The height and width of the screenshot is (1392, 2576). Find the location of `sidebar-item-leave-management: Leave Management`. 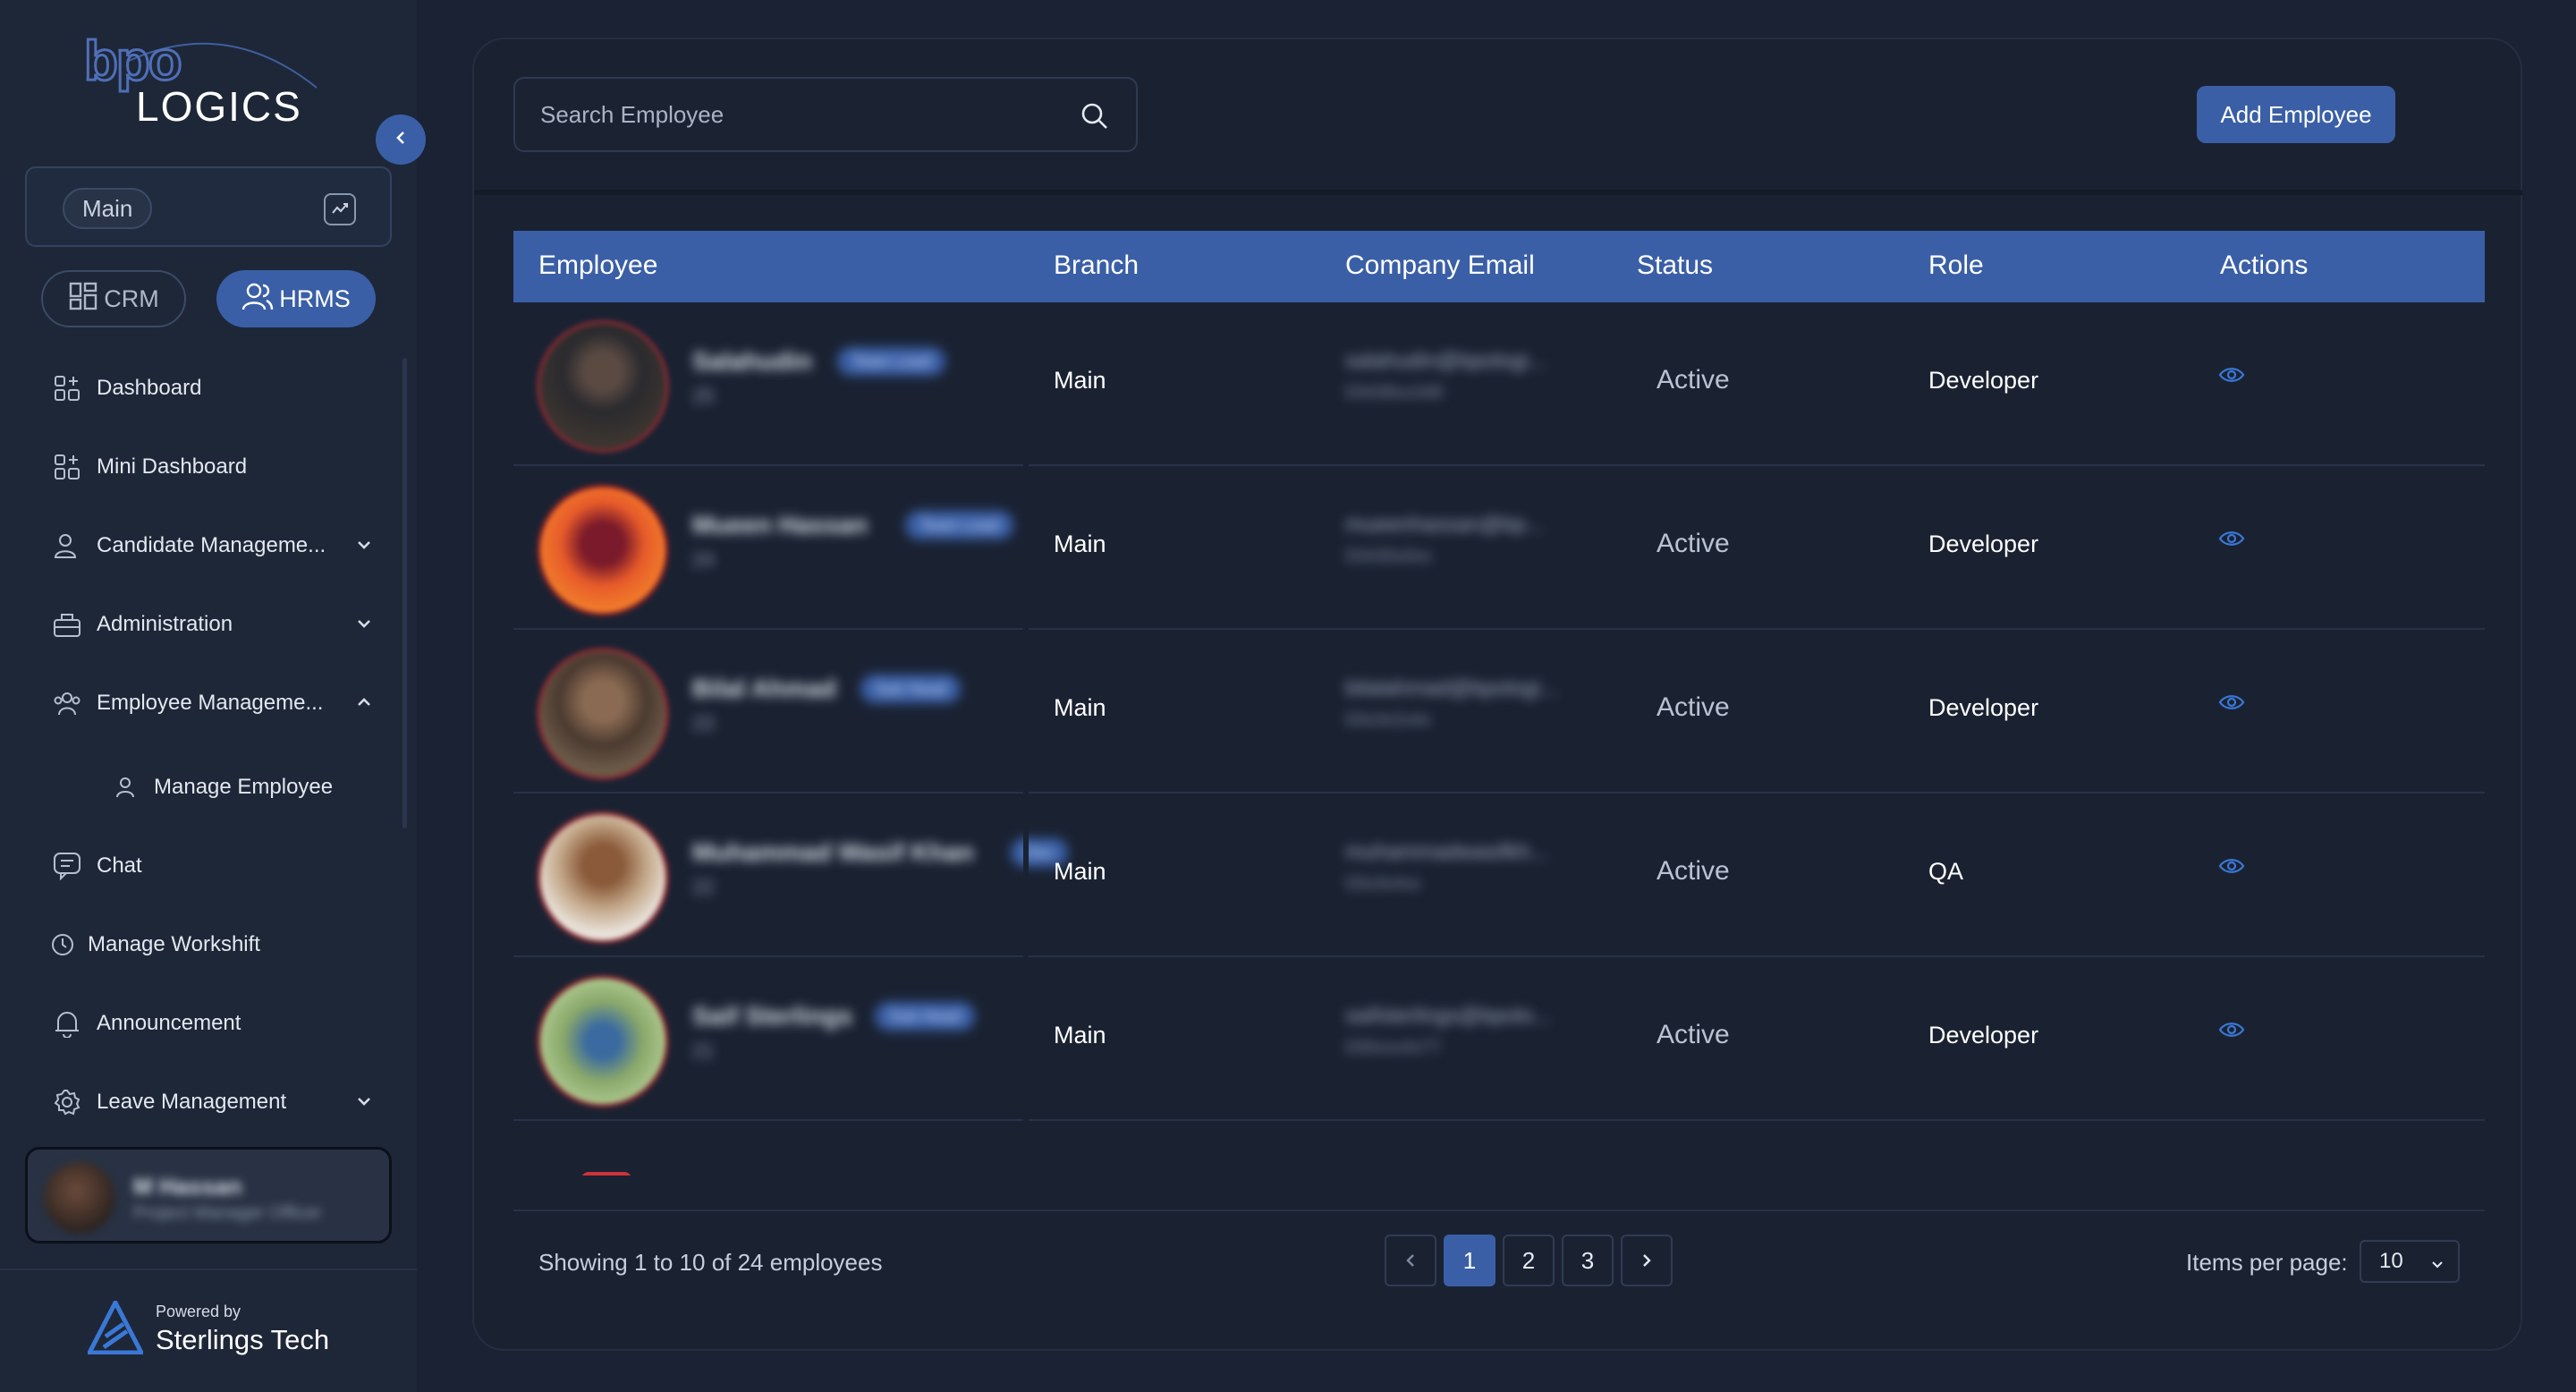

sidebar-item-leave-management: Leave Management is located at coordinates (213, 1102).